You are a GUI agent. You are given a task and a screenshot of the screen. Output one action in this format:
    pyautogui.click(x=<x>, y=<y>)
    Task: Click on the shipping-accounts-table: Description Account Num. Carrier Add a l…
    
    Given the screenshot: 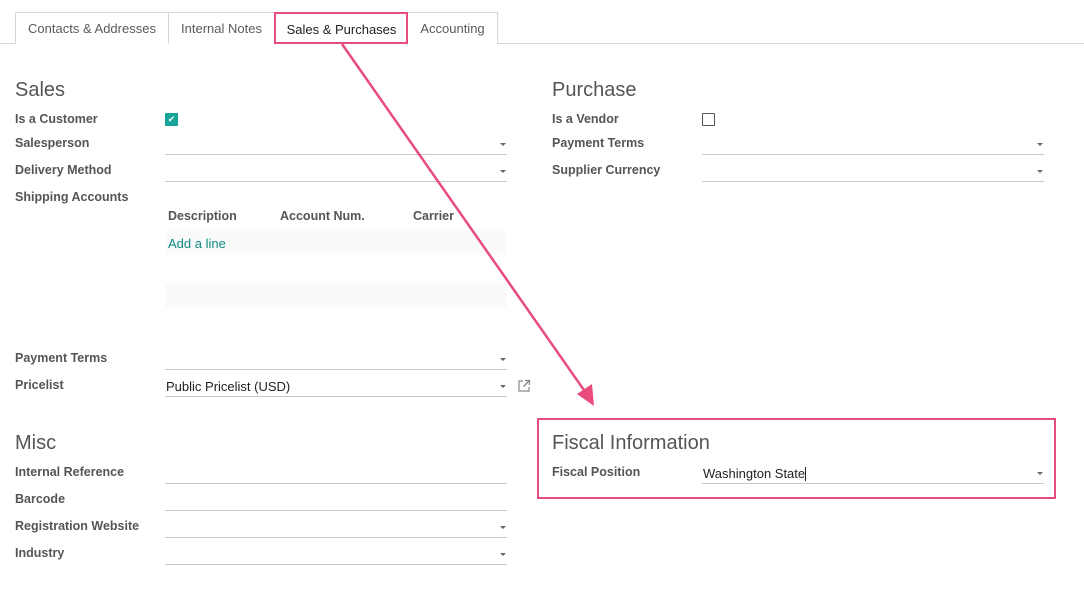 What is the action you would take?
    pyautogui.click(x=336, y=257)
    